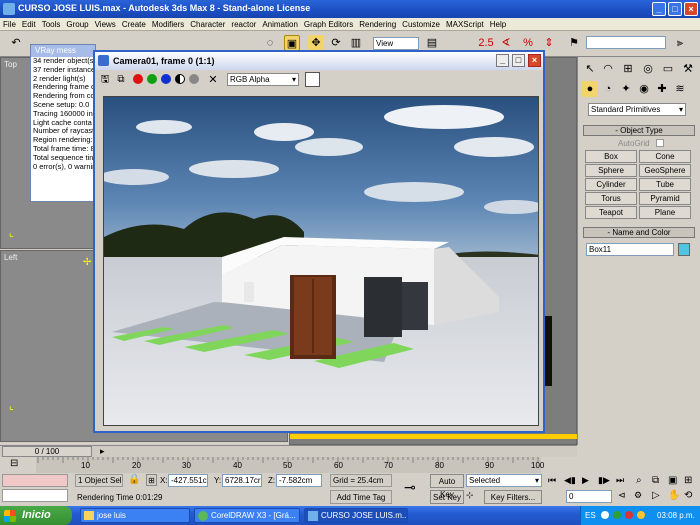 The width and height of the screenshot is (700, 525). I want to click on auto-key-button: Auto Key, so click(447, 486).